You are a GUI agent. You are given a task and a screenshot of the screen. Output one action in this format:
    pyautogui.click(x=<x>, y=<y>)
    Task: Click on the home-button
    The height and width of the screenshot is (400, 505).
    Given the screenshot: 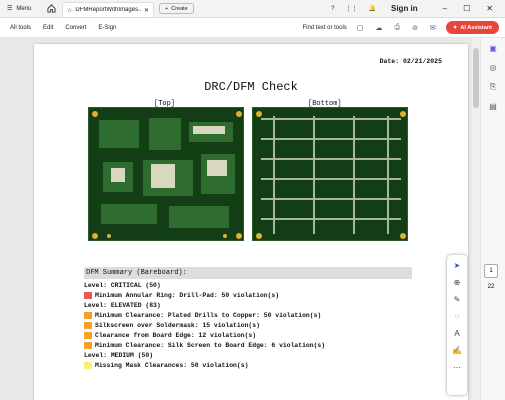 What is the action you would take?
    pyautogui.click(x=51, y=9)
    